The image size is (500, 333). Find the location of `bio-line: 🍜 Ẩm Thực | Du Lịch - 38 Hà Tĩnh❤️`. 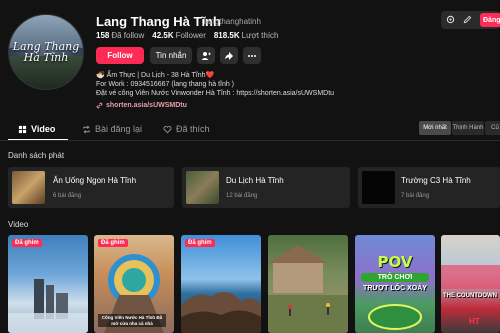

bio-line: 🍜 Ẩm Thực | Du Lịch - 38 Hà Tĩnh❤️ is located at coordinates (155, 75).